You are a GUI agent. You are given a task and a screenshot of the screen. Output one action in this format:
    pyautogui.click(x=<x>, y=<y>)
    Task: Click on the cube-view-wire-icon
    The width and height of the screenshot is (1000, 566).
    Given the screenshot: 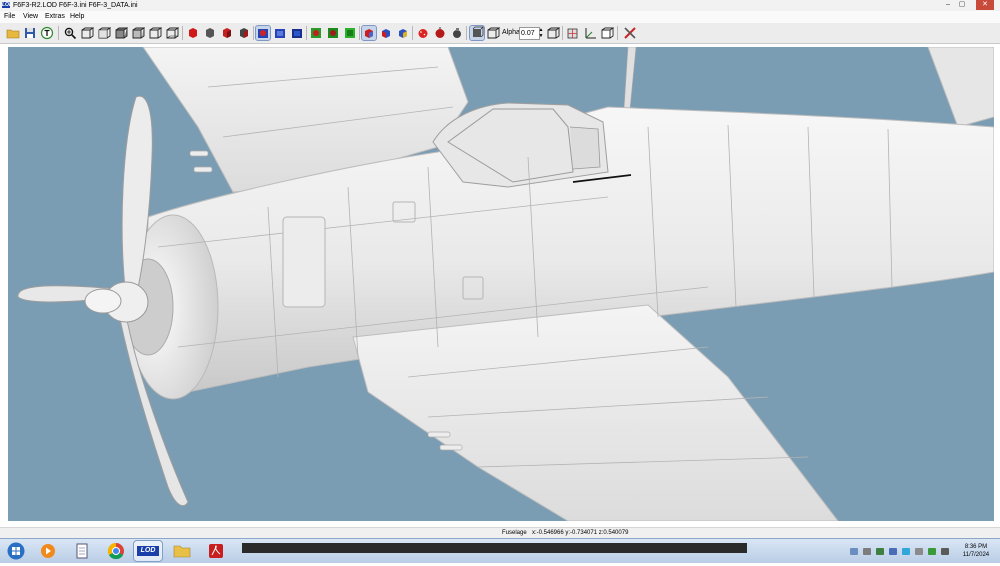 What is the action you would take?
    pyautogui.click(x=155, y=33)
    